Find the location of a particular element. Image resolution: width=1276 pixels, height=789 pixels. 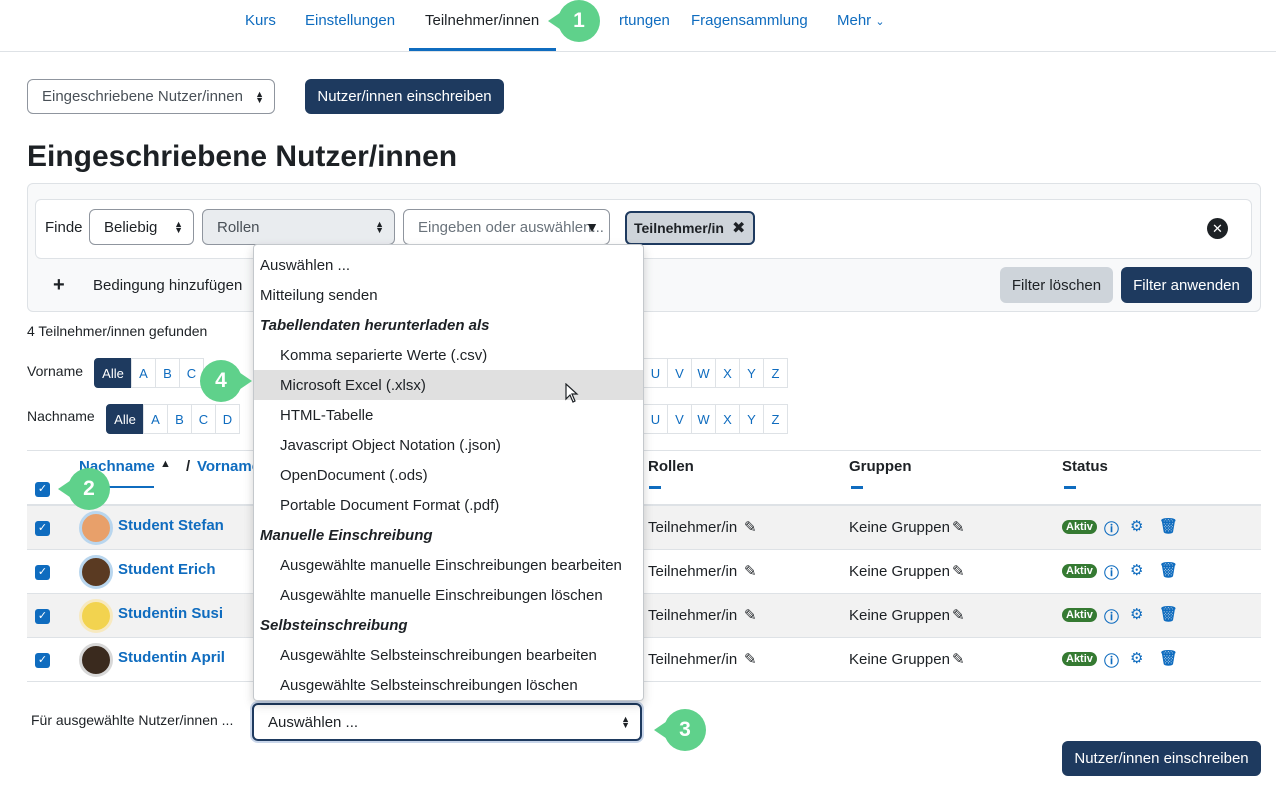

mouse-cursor-icon is located at coordinates (572, 393).